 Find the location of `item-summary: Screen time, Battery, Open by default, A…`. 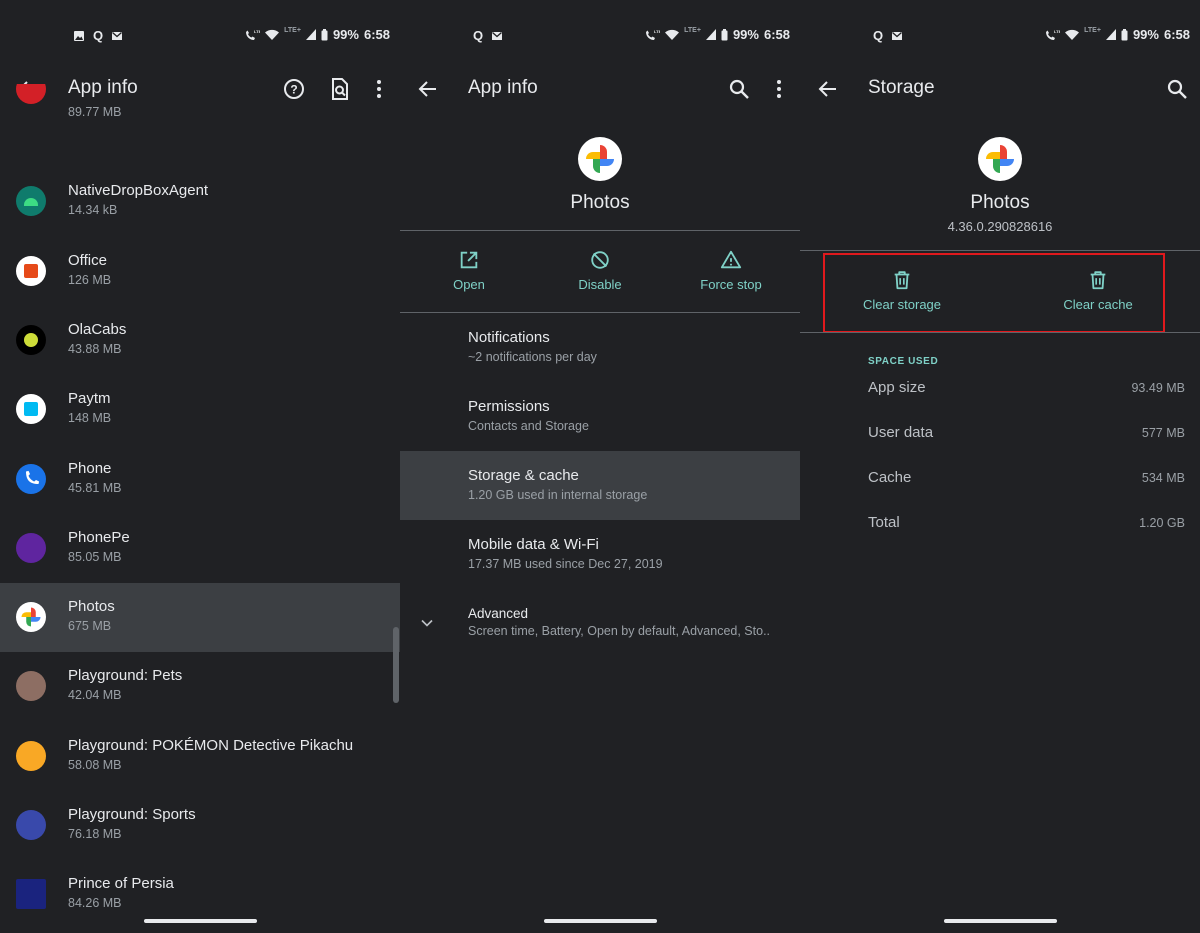

item-summary: Screen time, Battery, Open by default, A… is located at coordinates (619, 631).